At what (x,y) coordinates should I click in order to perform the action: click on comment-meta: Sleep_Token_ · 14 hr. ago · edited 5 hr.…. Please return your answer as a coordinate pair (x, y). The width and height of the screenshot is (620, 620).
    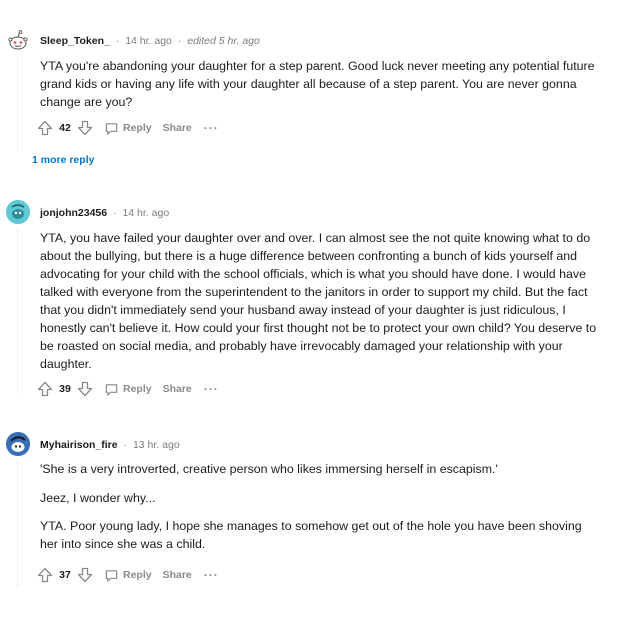
    Looking at the image, I should click on (150, 41).